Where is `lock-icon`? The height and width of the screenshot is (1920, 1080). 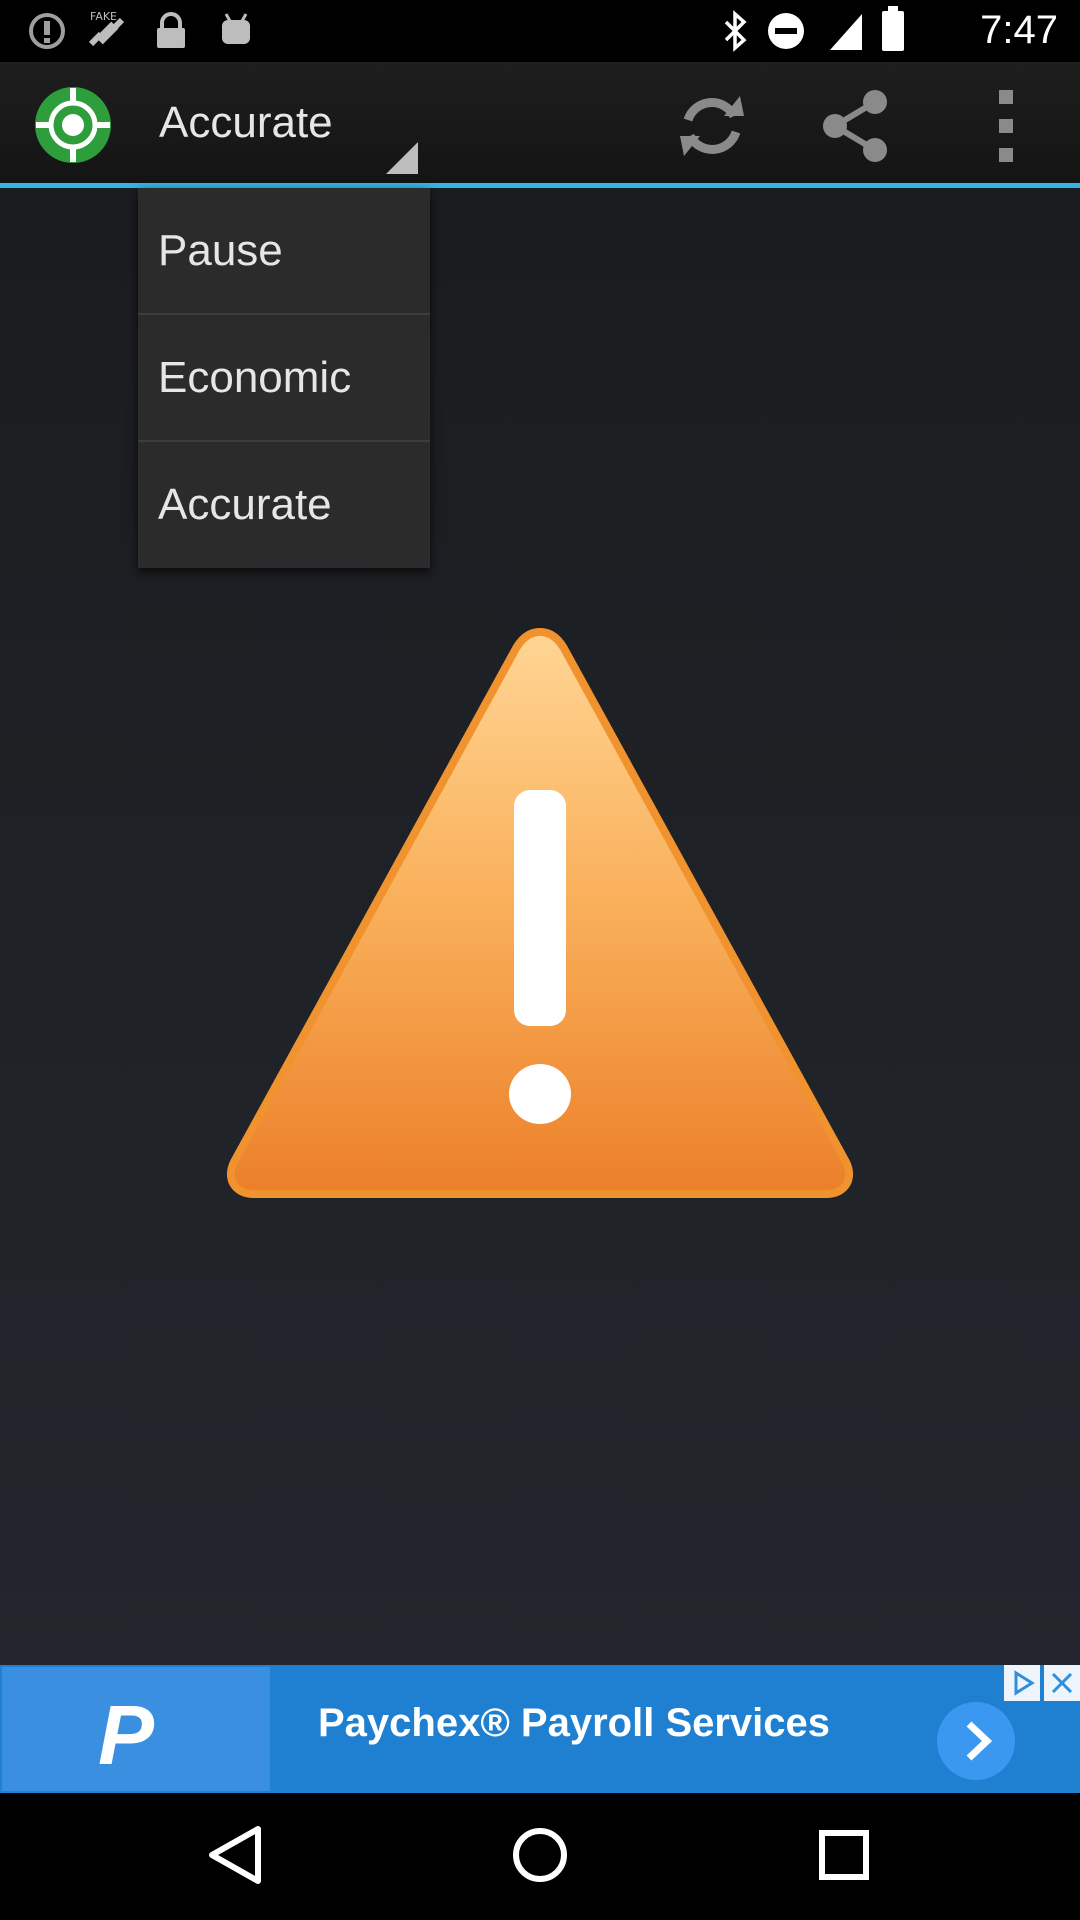
lock-icon is located at coordinates (171, 30).